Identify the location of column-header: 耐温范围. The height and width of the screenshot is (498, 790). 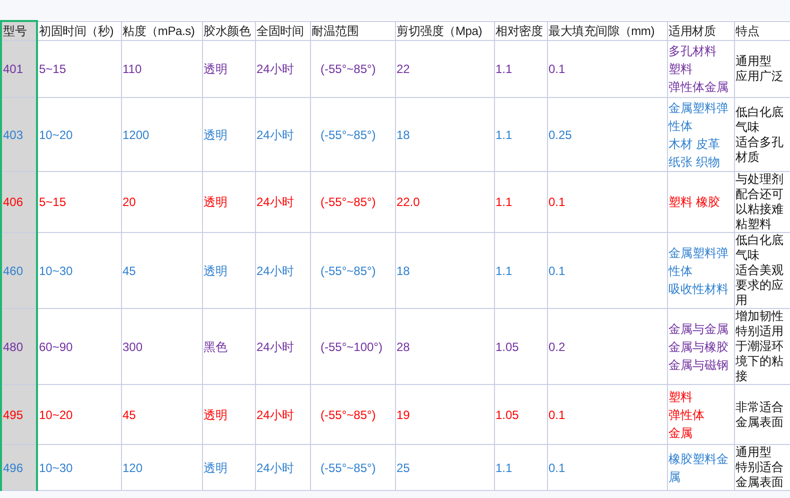
(352, 30).